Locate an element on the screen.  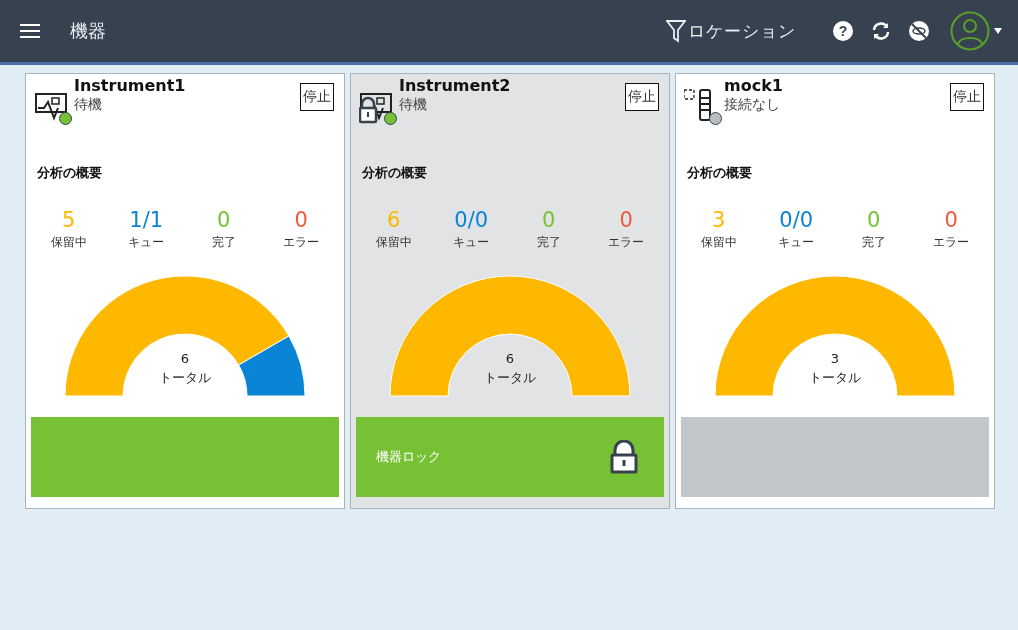
refresh-icon is located at coordinates (881, 31).